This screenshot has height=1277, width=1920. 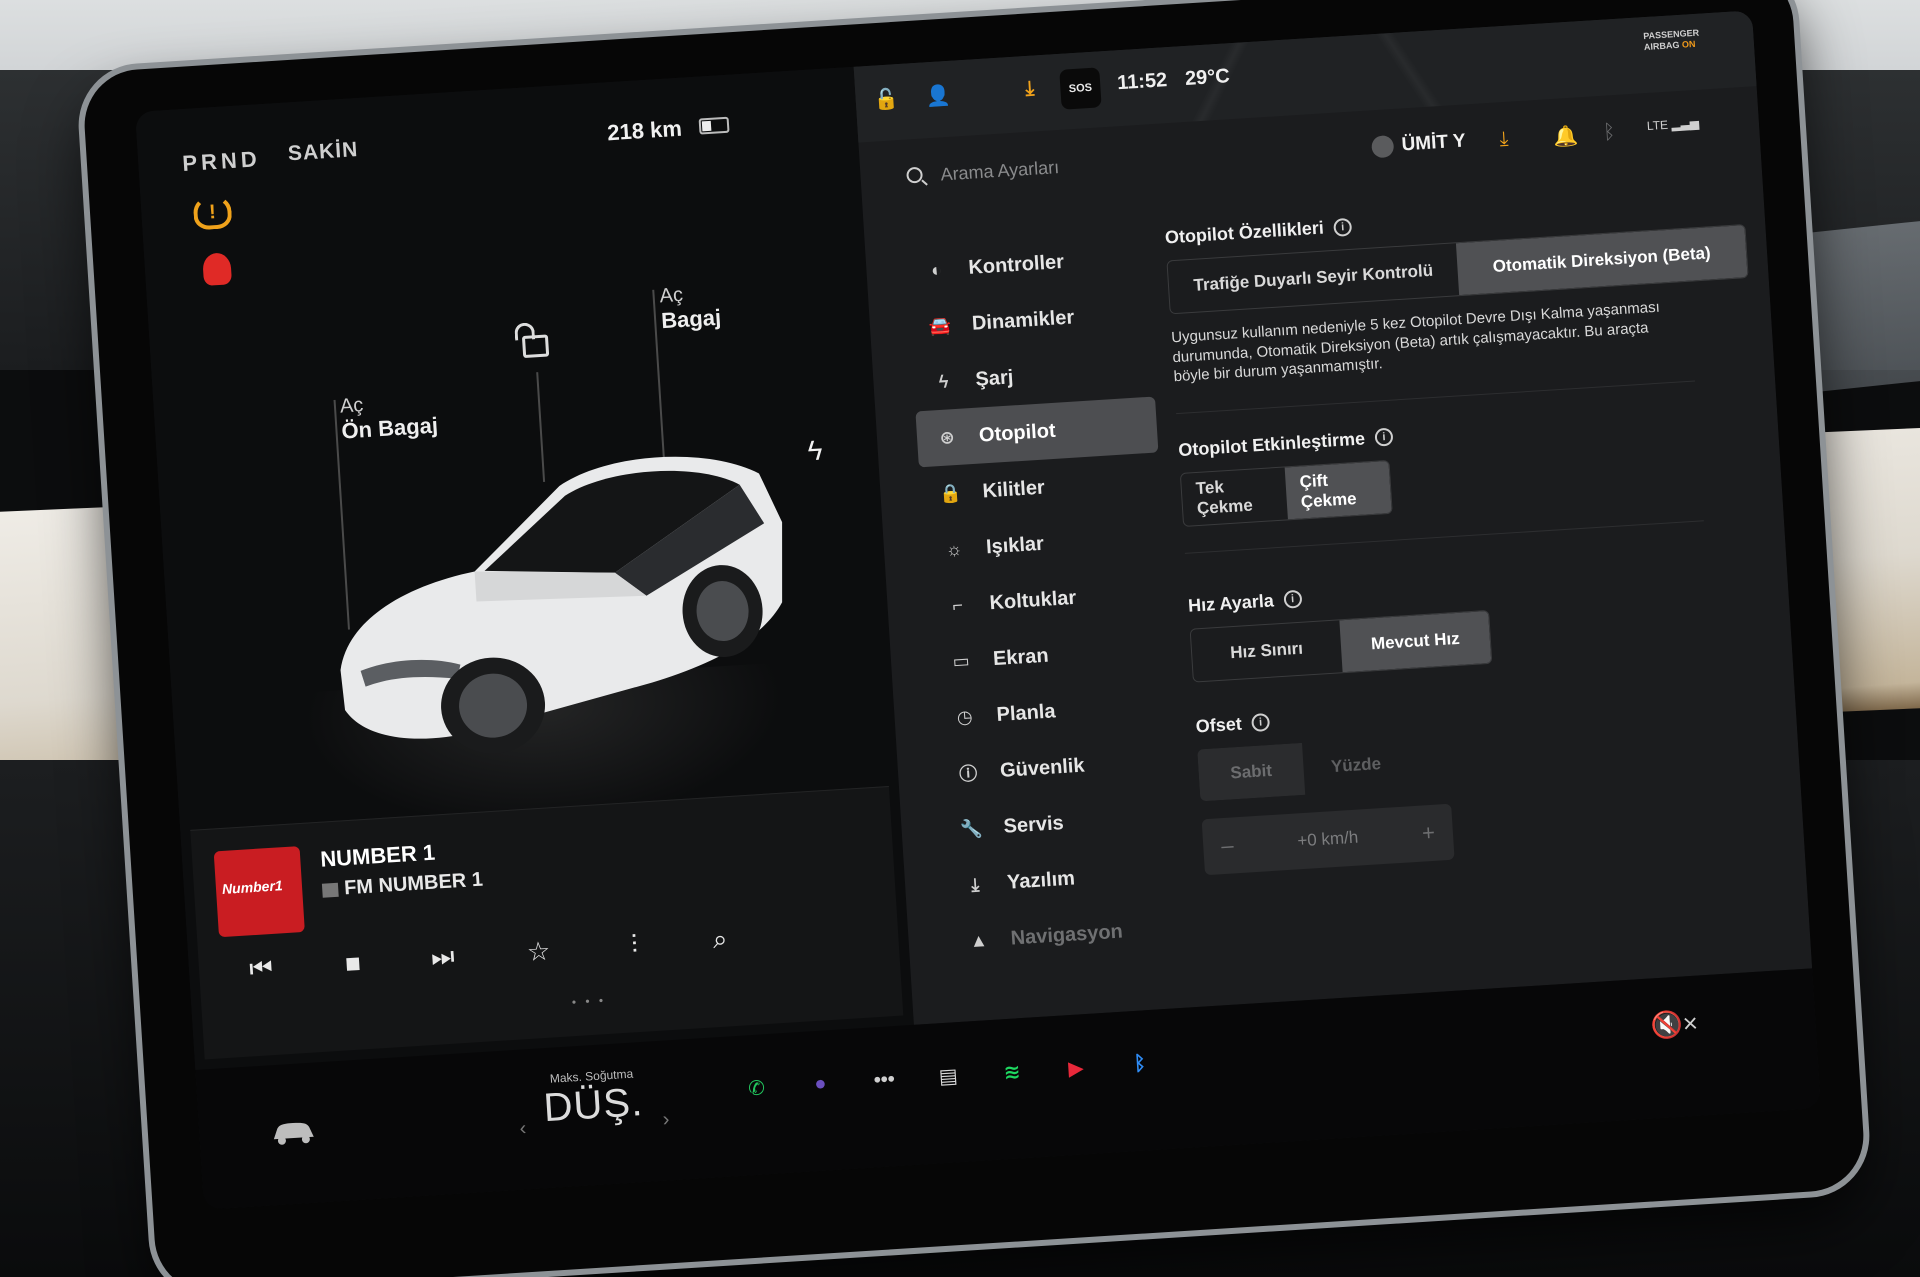 I want to click on equalizer-icon: ⫶, so click(x=634, y=944).